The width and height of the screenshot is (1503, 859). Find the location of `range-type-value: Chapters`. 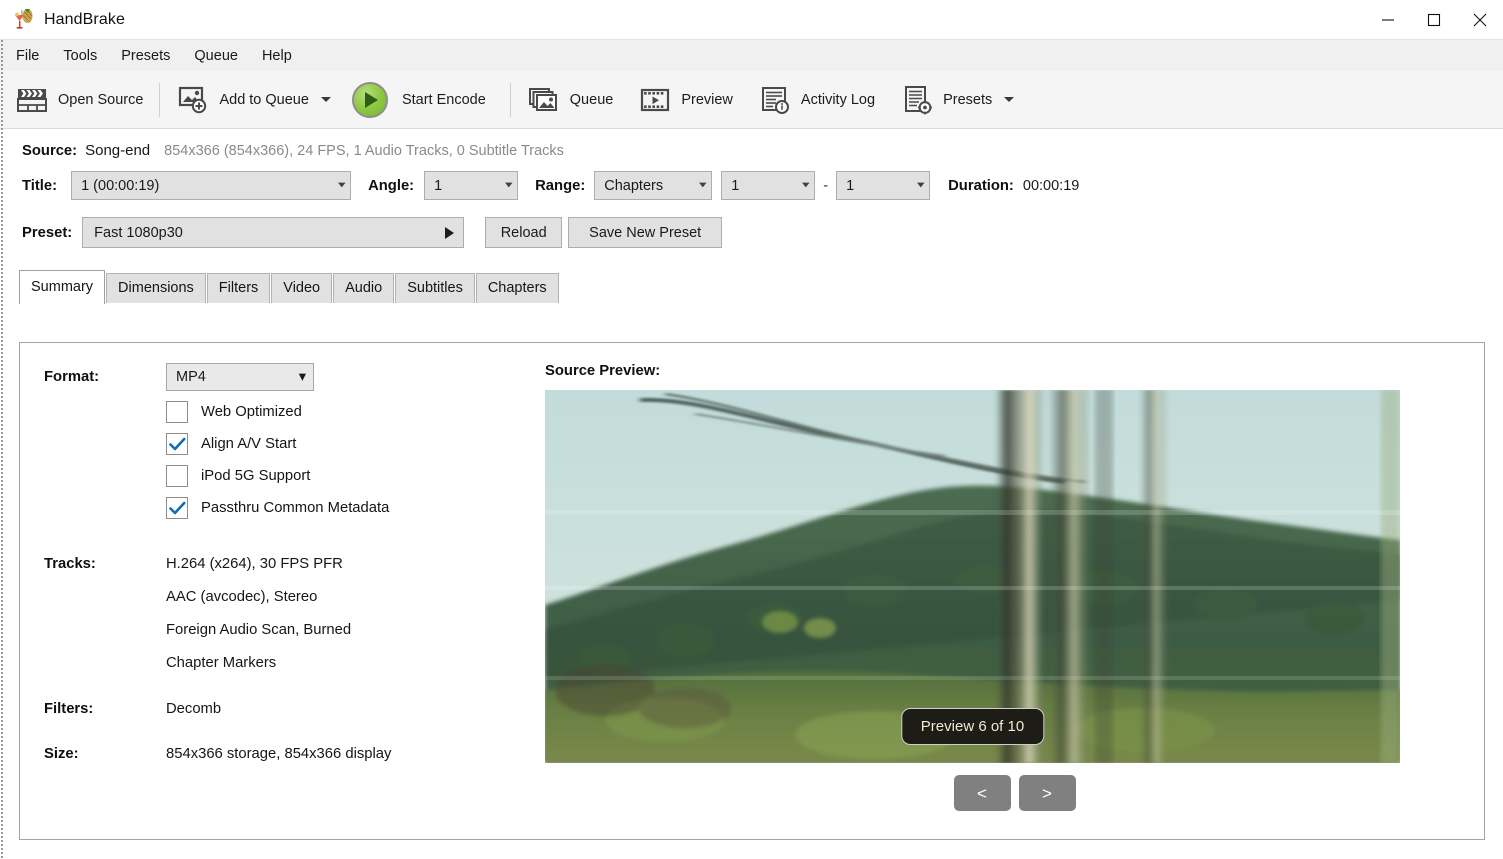

range-type-value: Chapters is located at coordinates (634, 185).